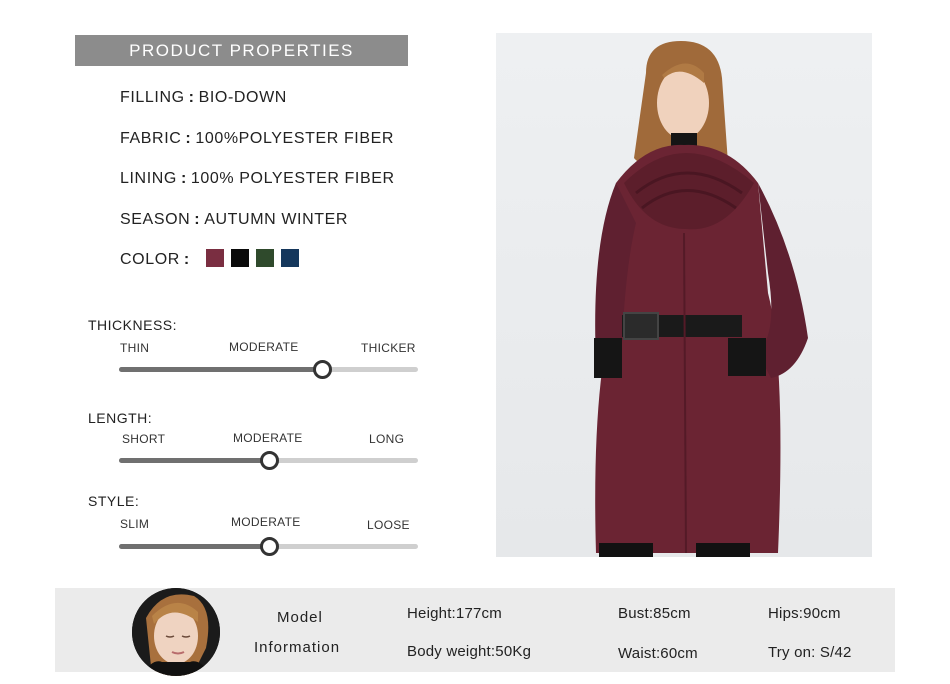  Describe the element at coordinates (155, 219) in the screenshot. I see `property-label: SEASON` at that location.